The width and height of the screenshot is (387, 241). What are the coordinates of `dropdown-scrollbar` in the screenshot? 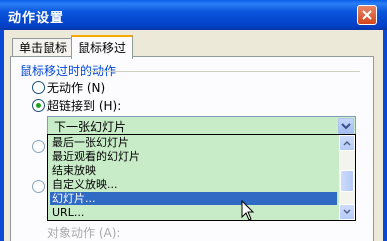 It's located at (347, 177).